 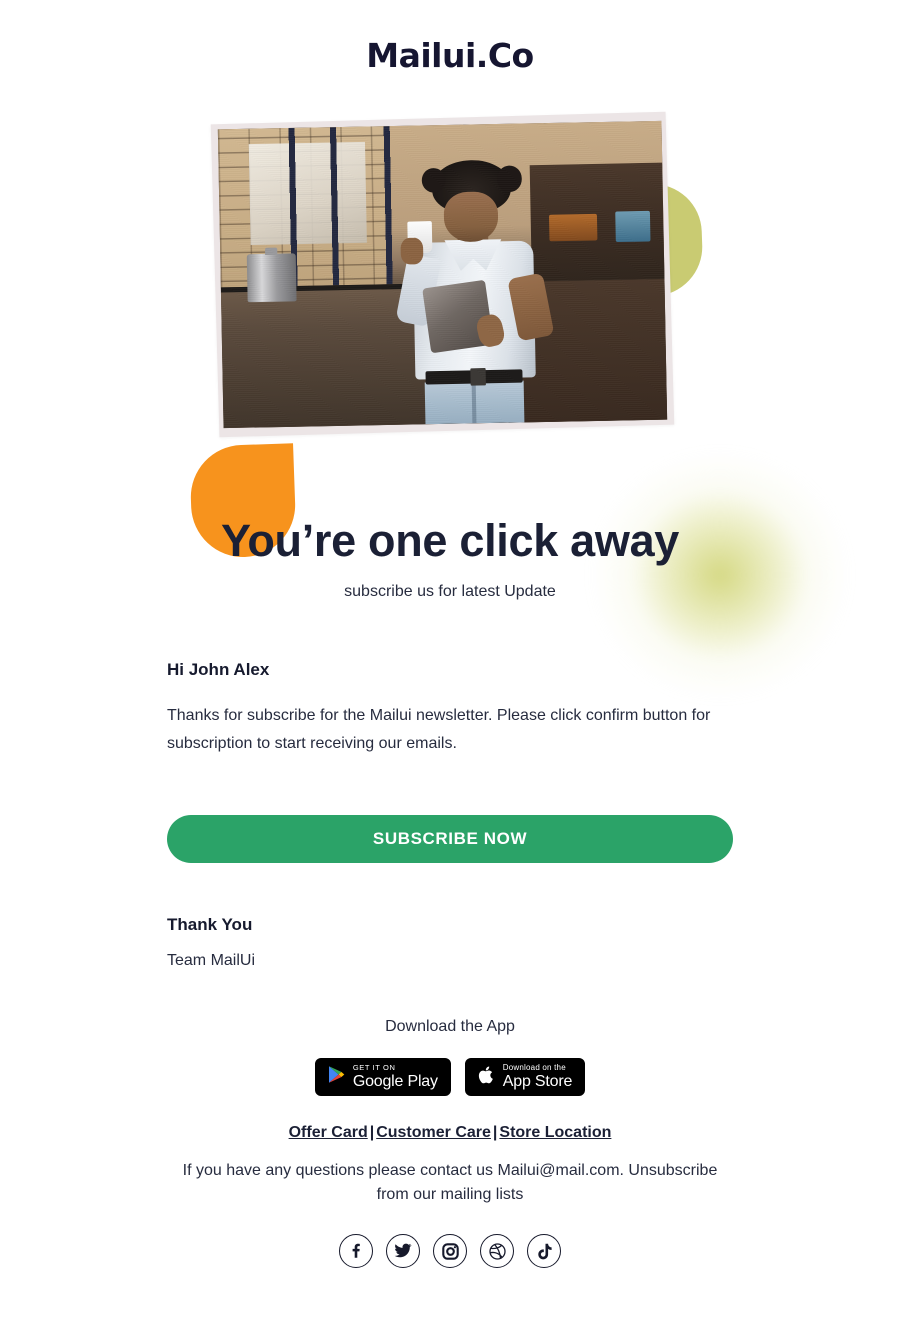 What do you see at coordinates (412, 251) in the screenshot?
I see `photo-person-left-hand` at bounding box center [412, 251].